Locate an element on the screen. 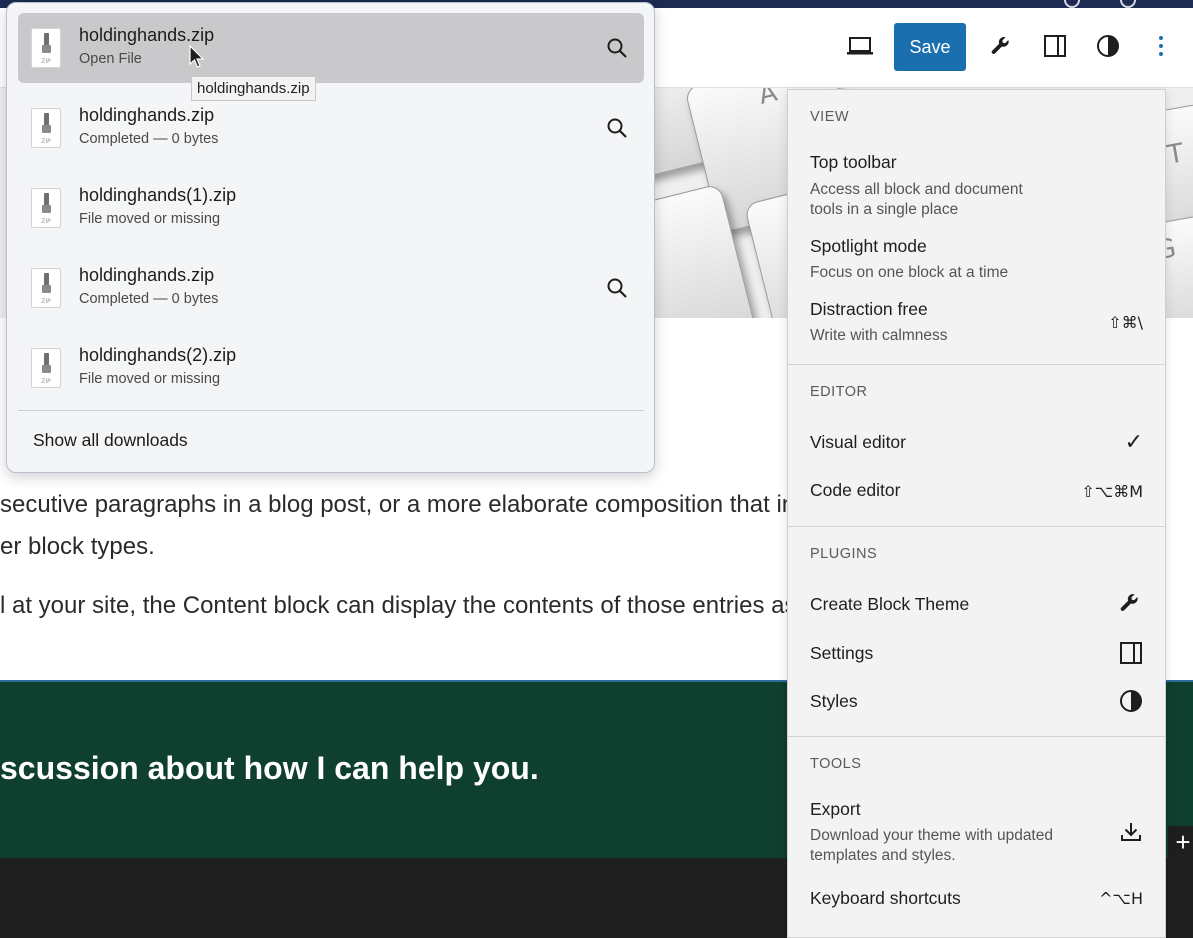  menu-item-settings: Settings is located at coordinates (976, 654).